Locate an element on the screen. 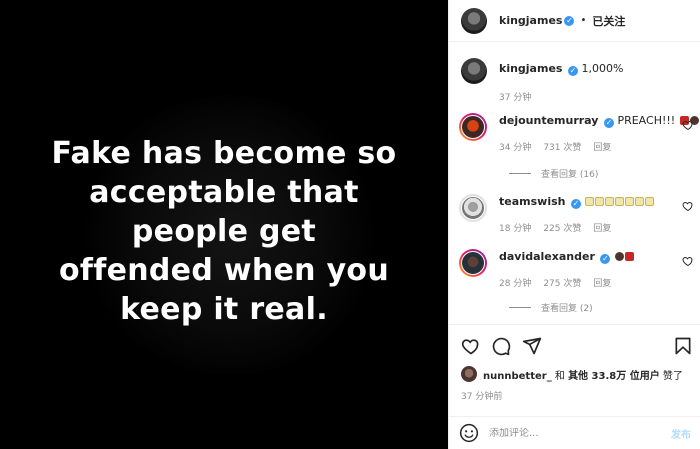 This screenshot has height=449, width=700. likes-others-link: 其他 33.8万 位用户 is located at coordinates (614, 376).